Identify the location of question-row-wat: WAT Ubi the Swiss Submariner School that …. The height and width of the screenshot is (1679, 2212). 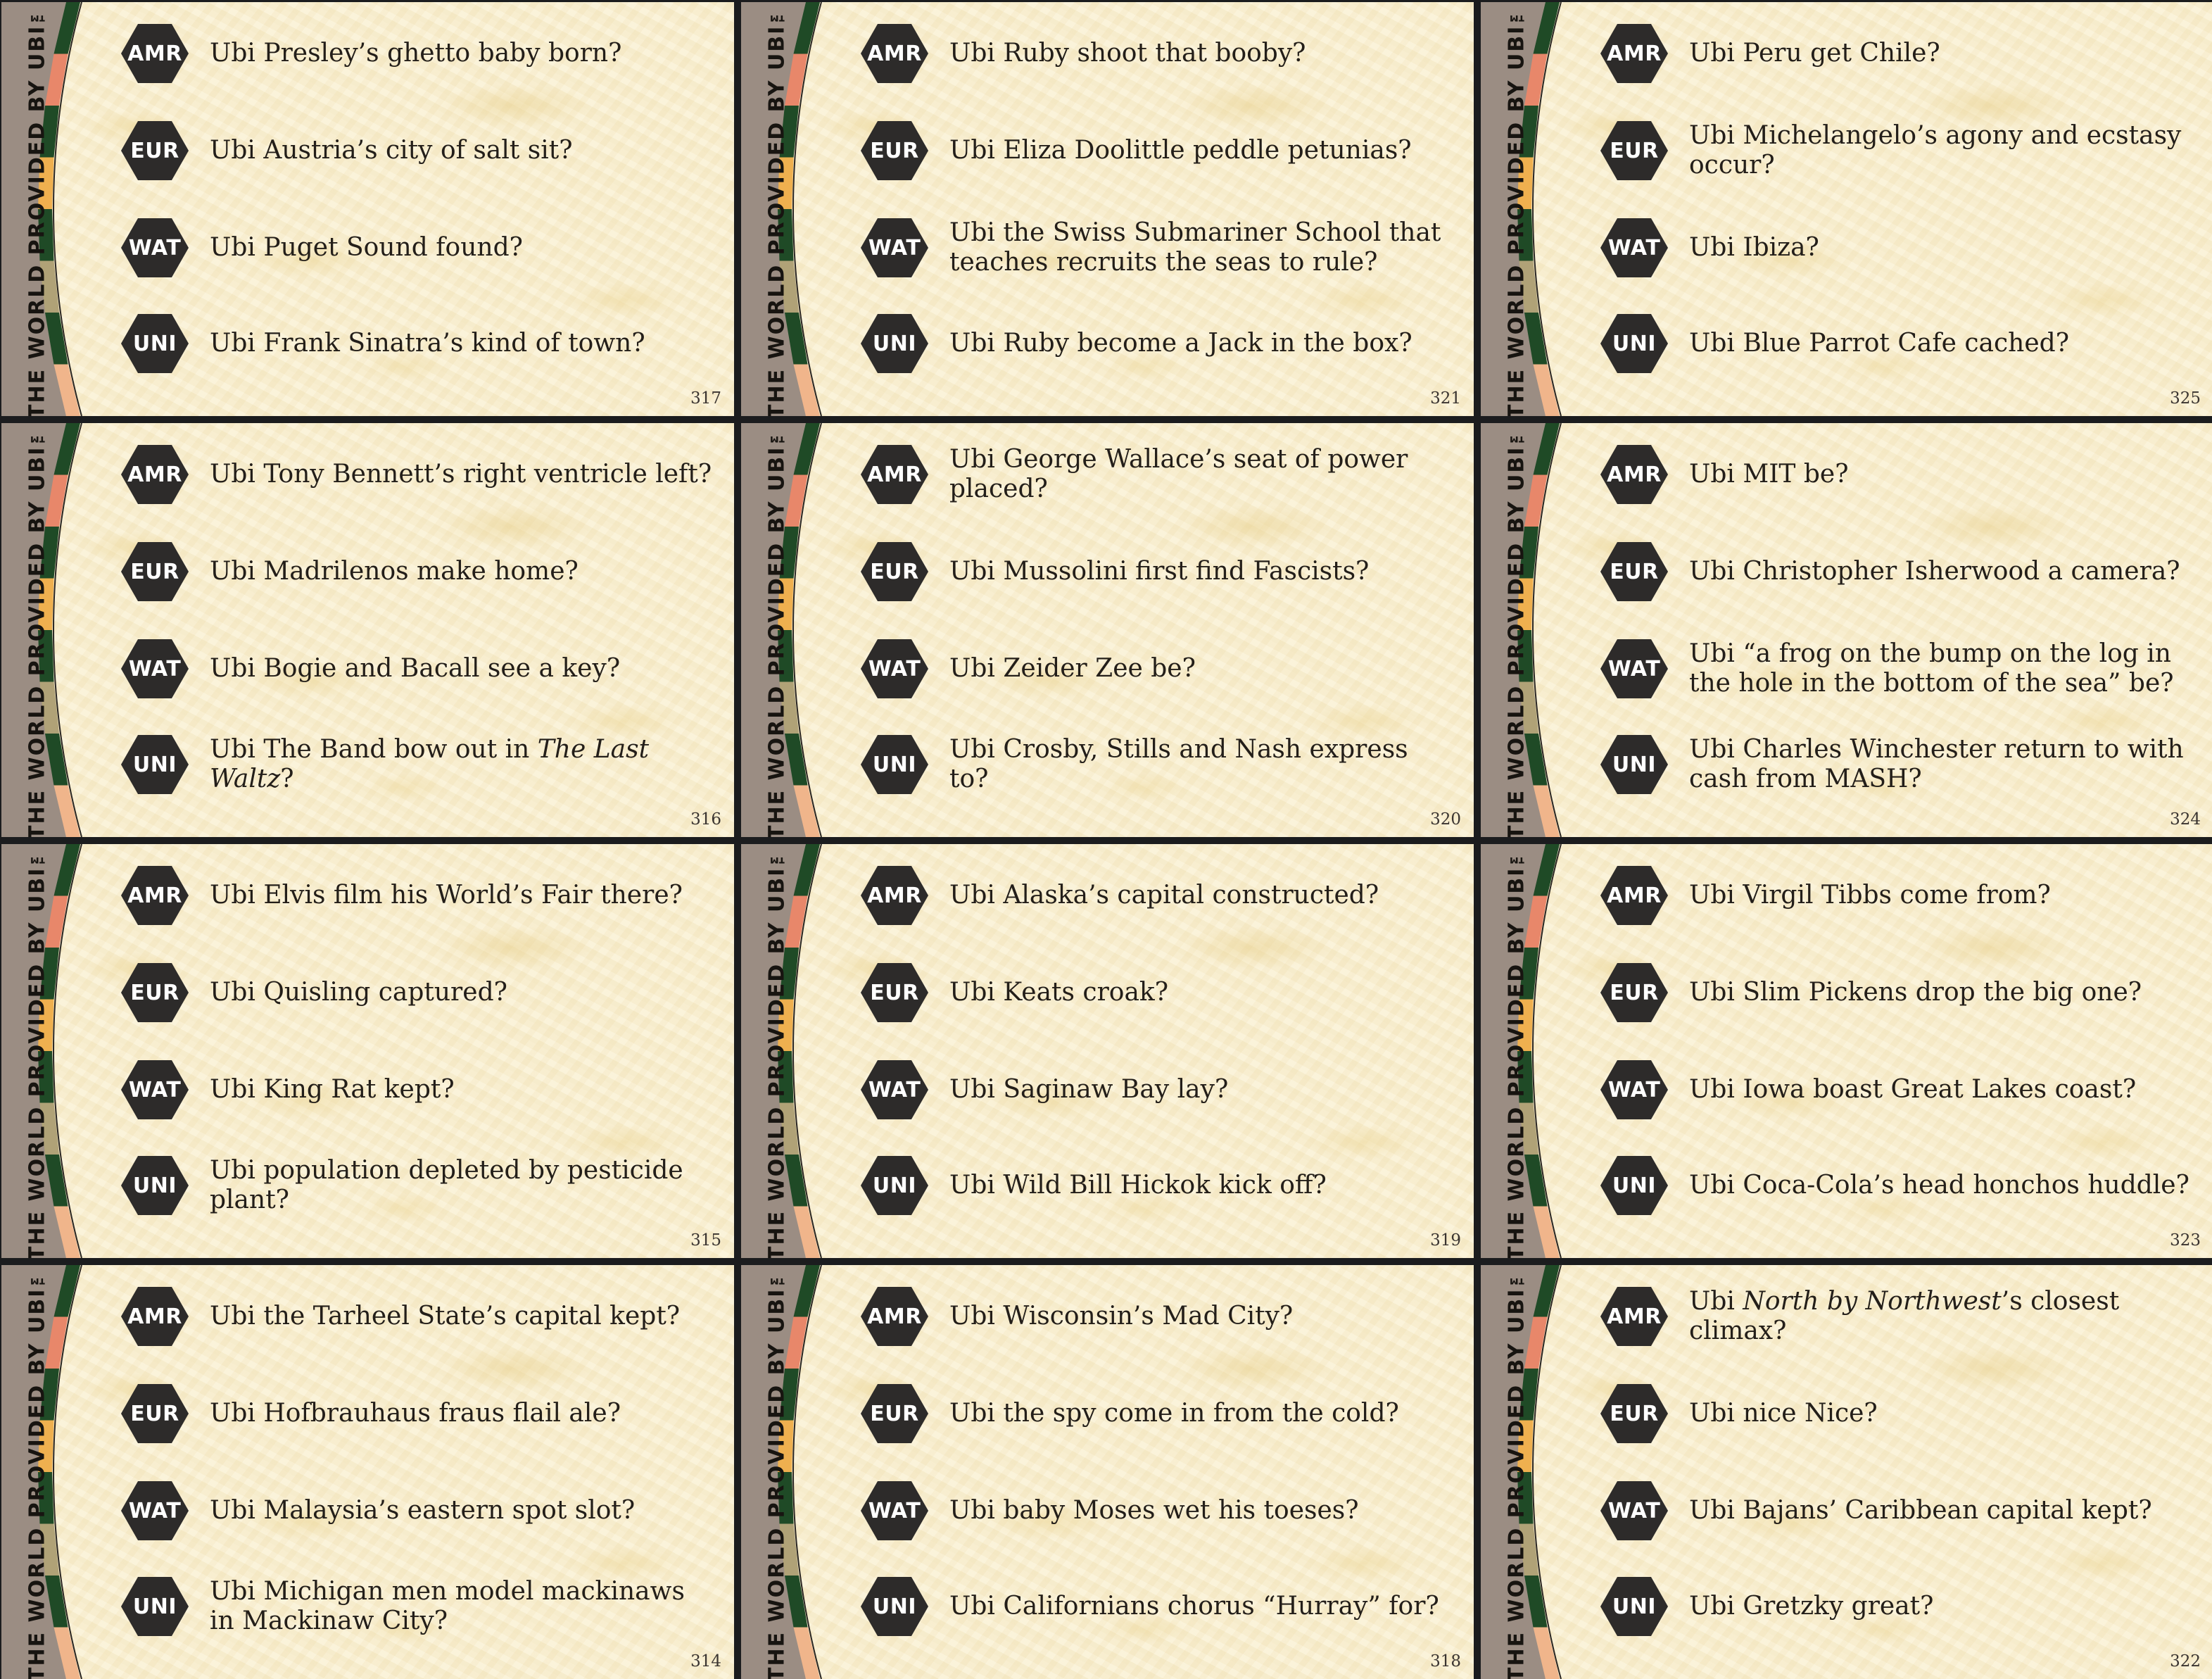
(1157, 248).